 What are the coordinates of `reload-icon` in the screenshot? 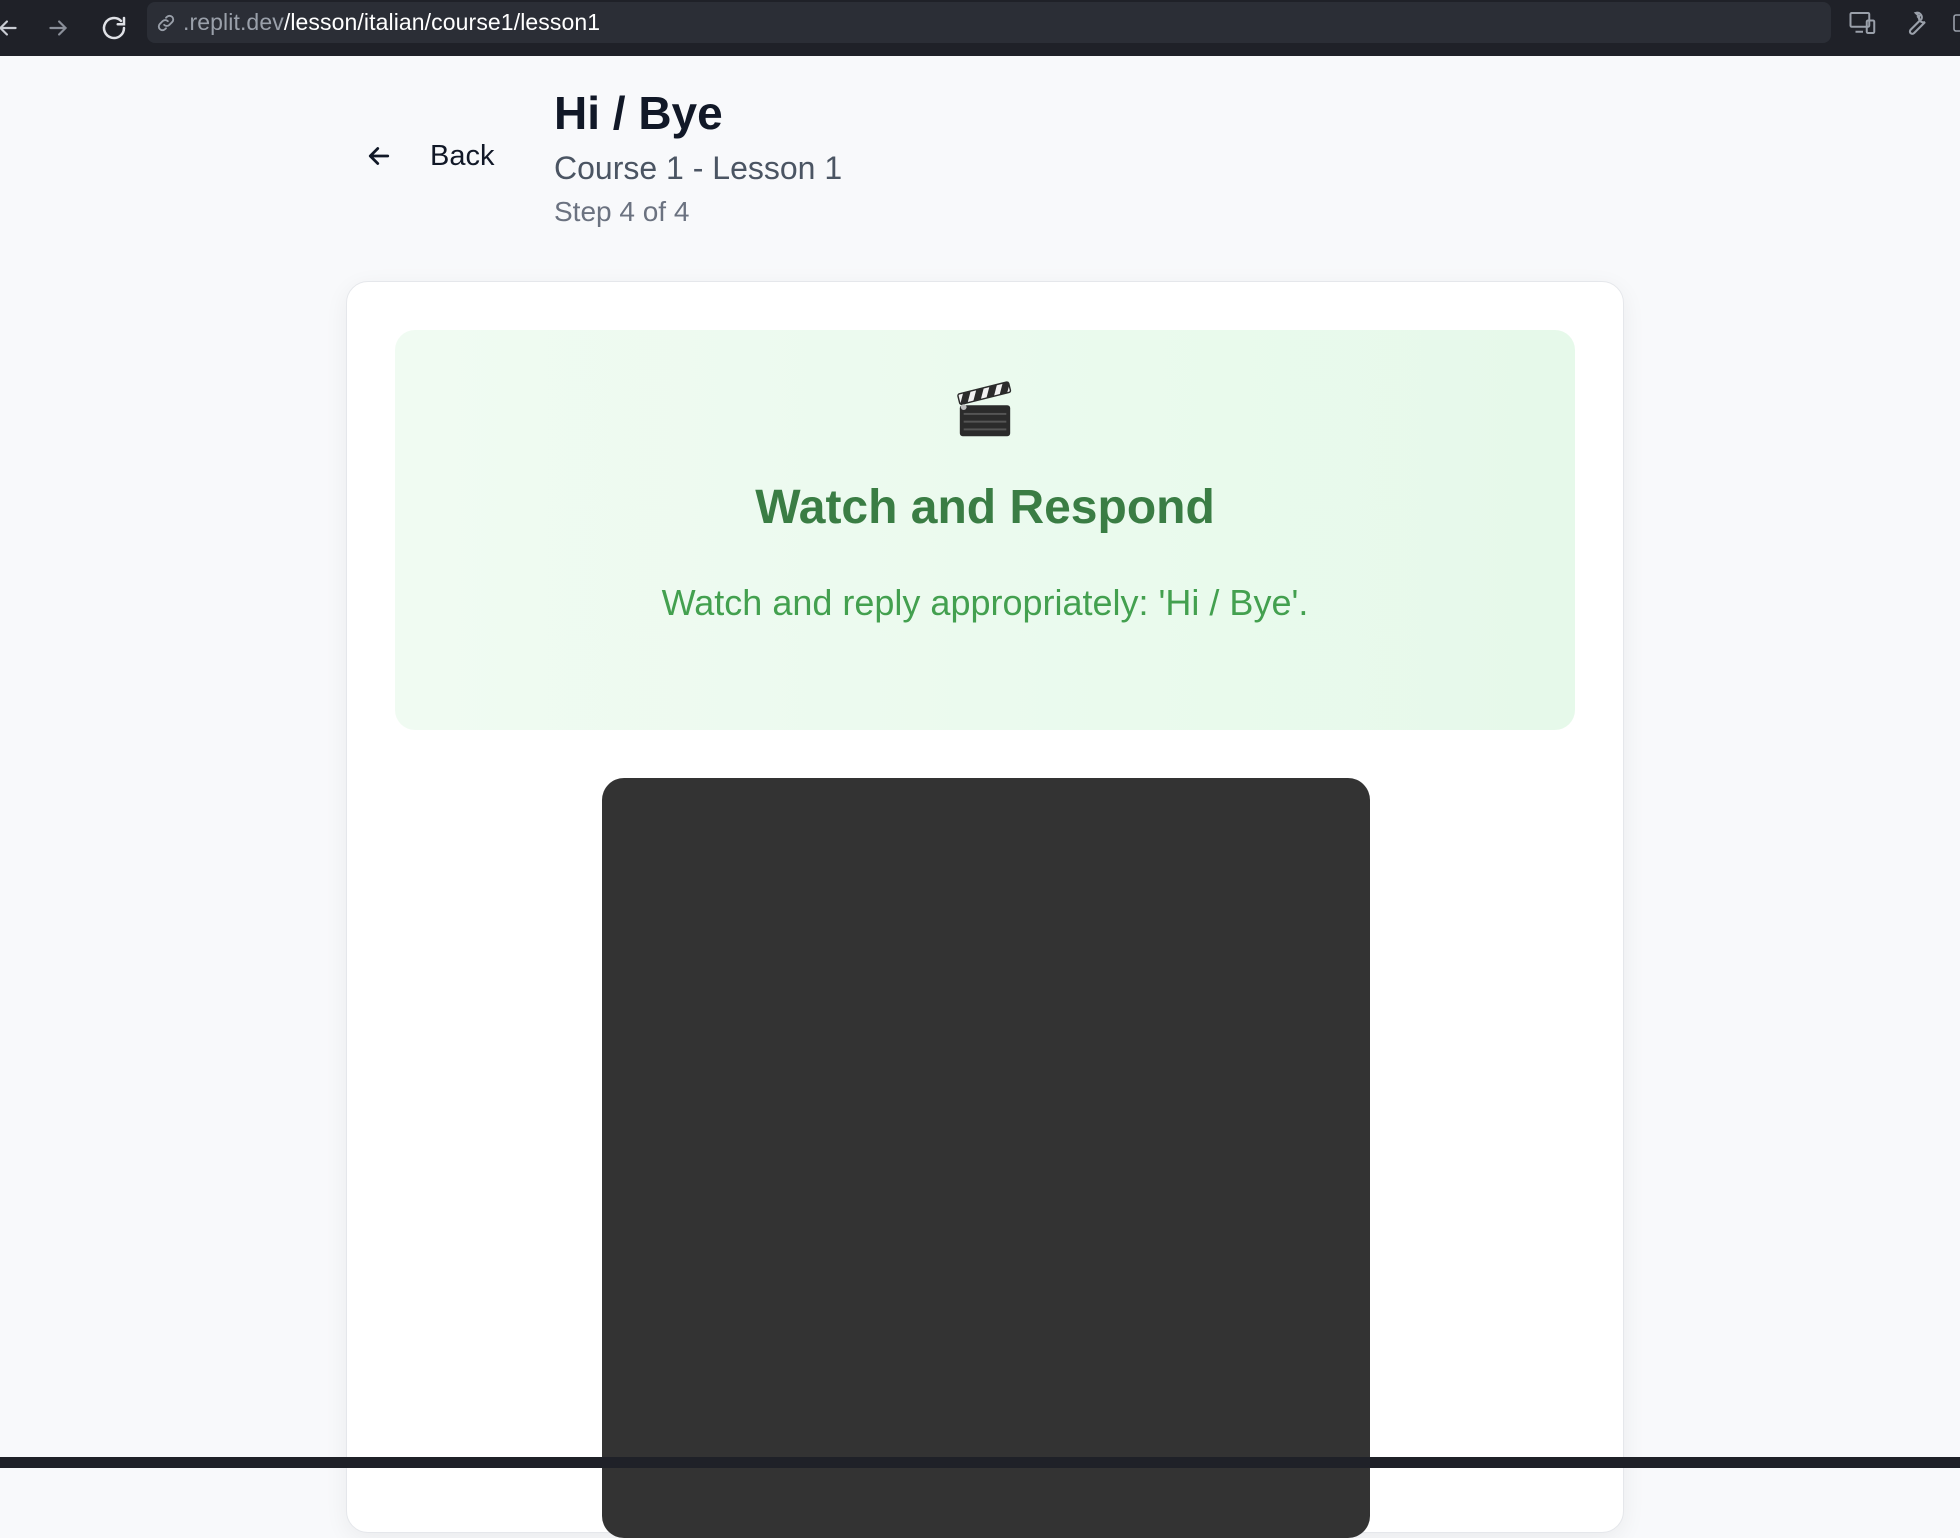 It's located at (114, 28).